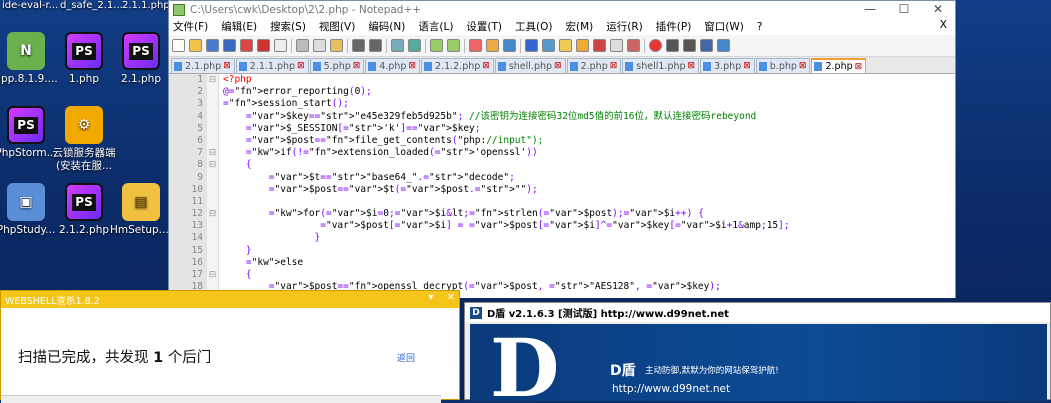  I want to click on fold-margin: ⊟ ⊟ ⊟ ⊟ ⊟, so click(213, 186).